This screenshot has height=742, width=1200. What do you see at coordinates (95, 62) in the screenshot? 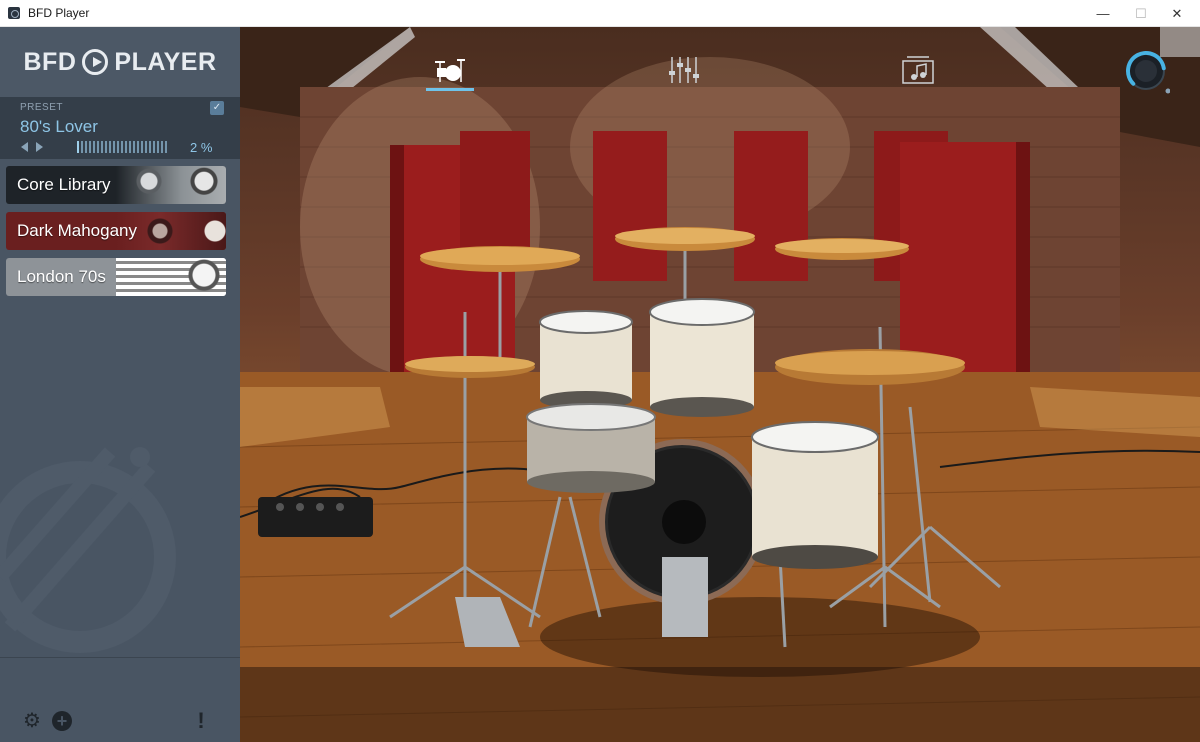
I see `play-logo-icon` at bounding box center [95, 62].